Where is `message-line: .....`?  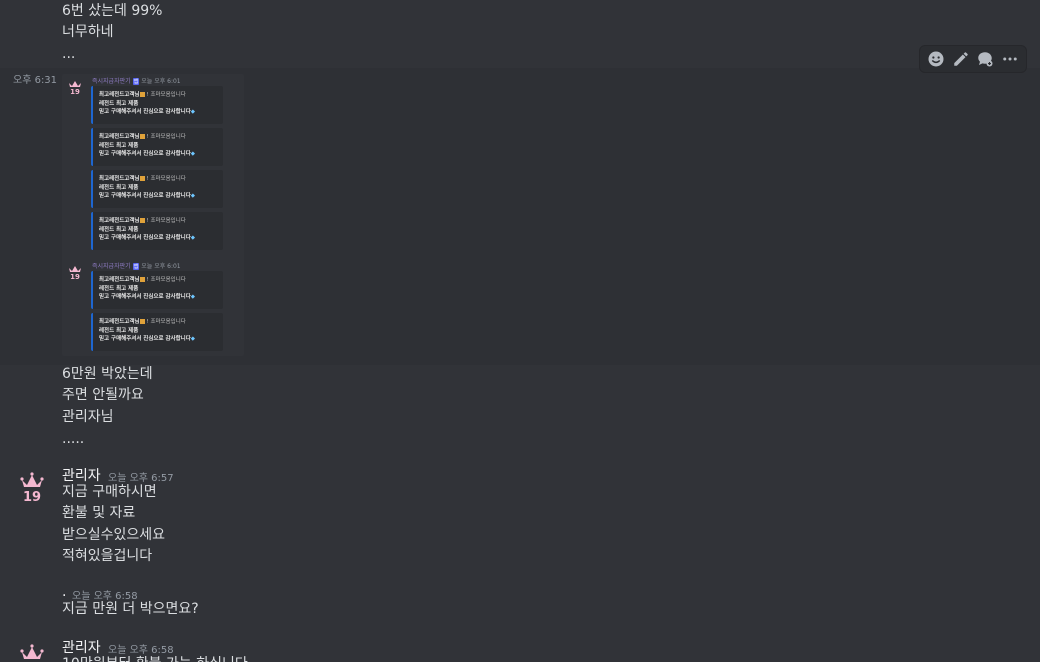
message-line: ..... is located at coordinates (73, 439).